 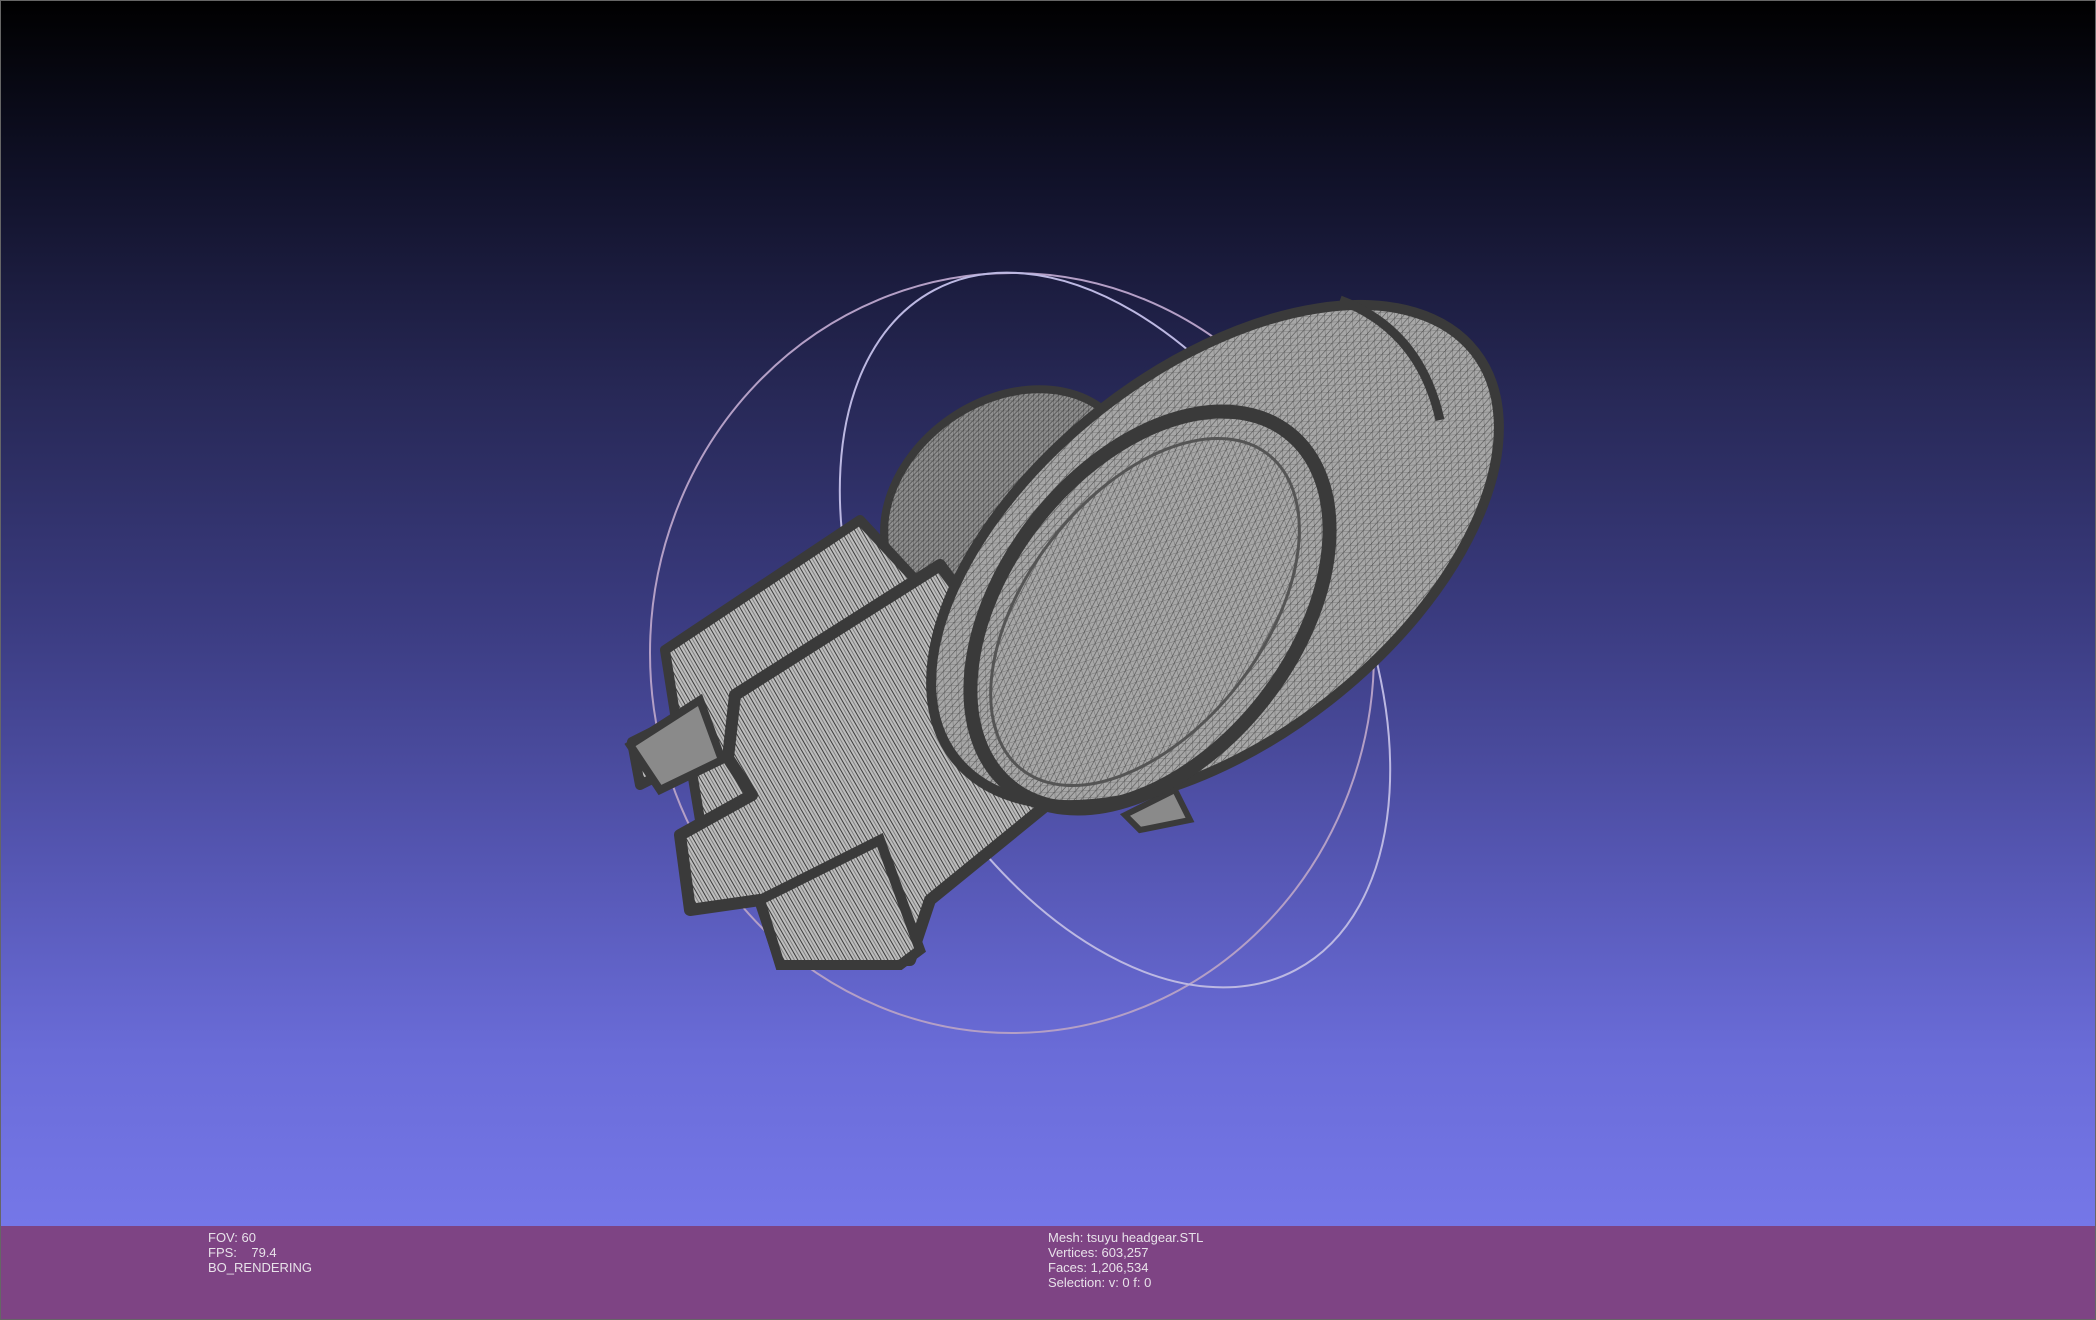 I want to click on vertex-count: Vertices: 603,257, so click(x=1098, y=1252).